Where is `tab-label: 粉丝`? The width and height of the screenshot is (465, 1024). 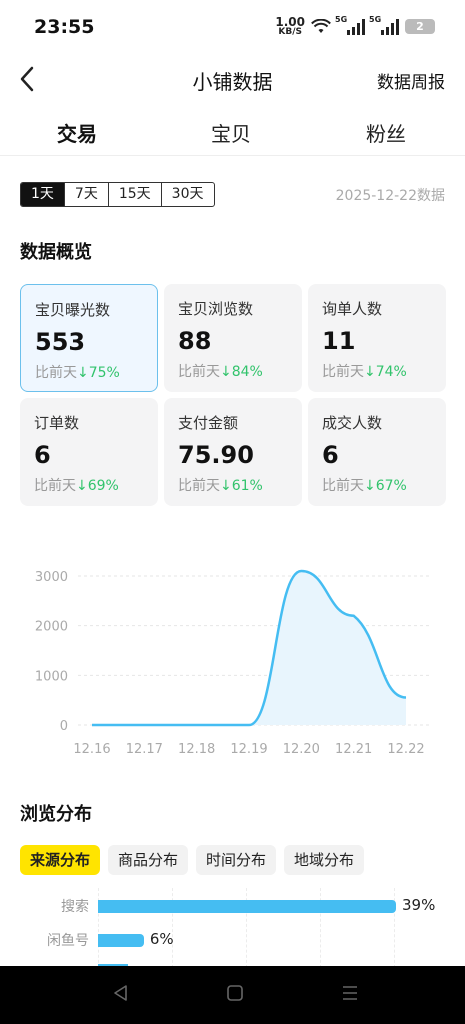 tab-label: 粉丝 is located at coordinates (386, 134).